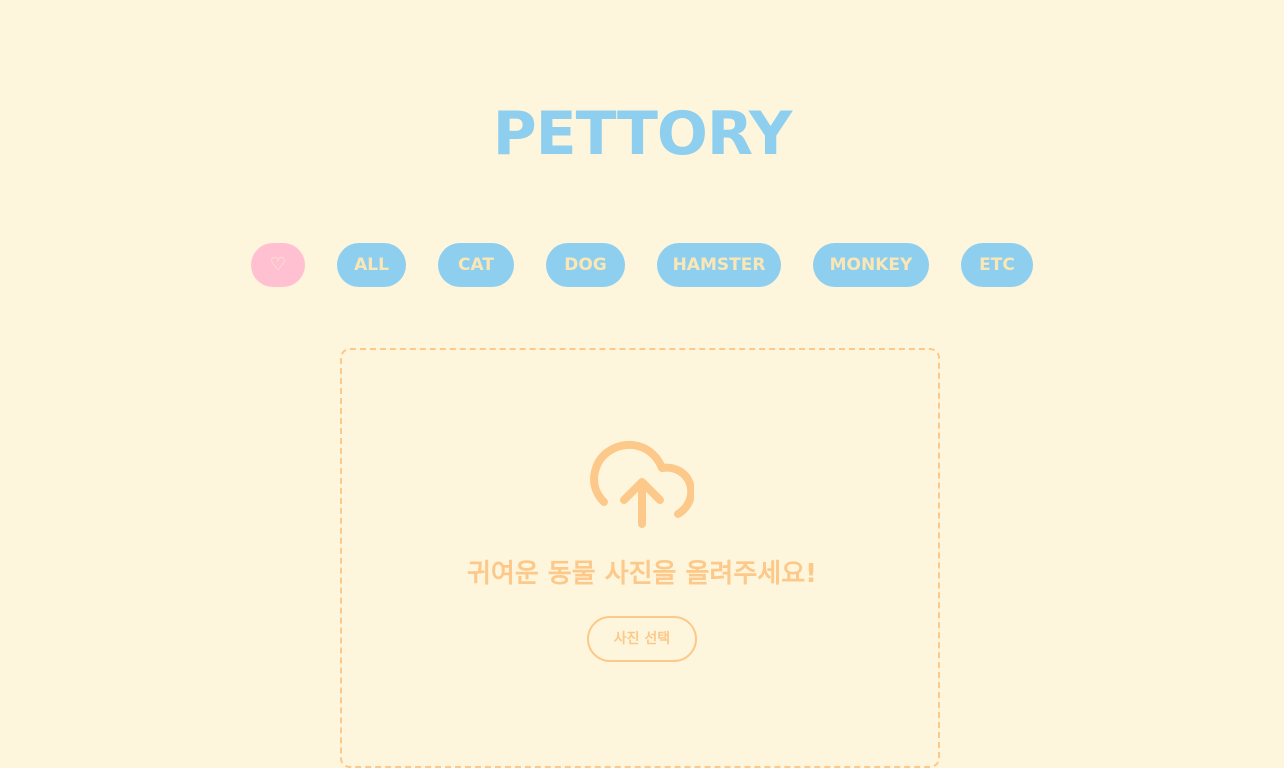  I want to click on filter-all: ALL, so click(371, 265).